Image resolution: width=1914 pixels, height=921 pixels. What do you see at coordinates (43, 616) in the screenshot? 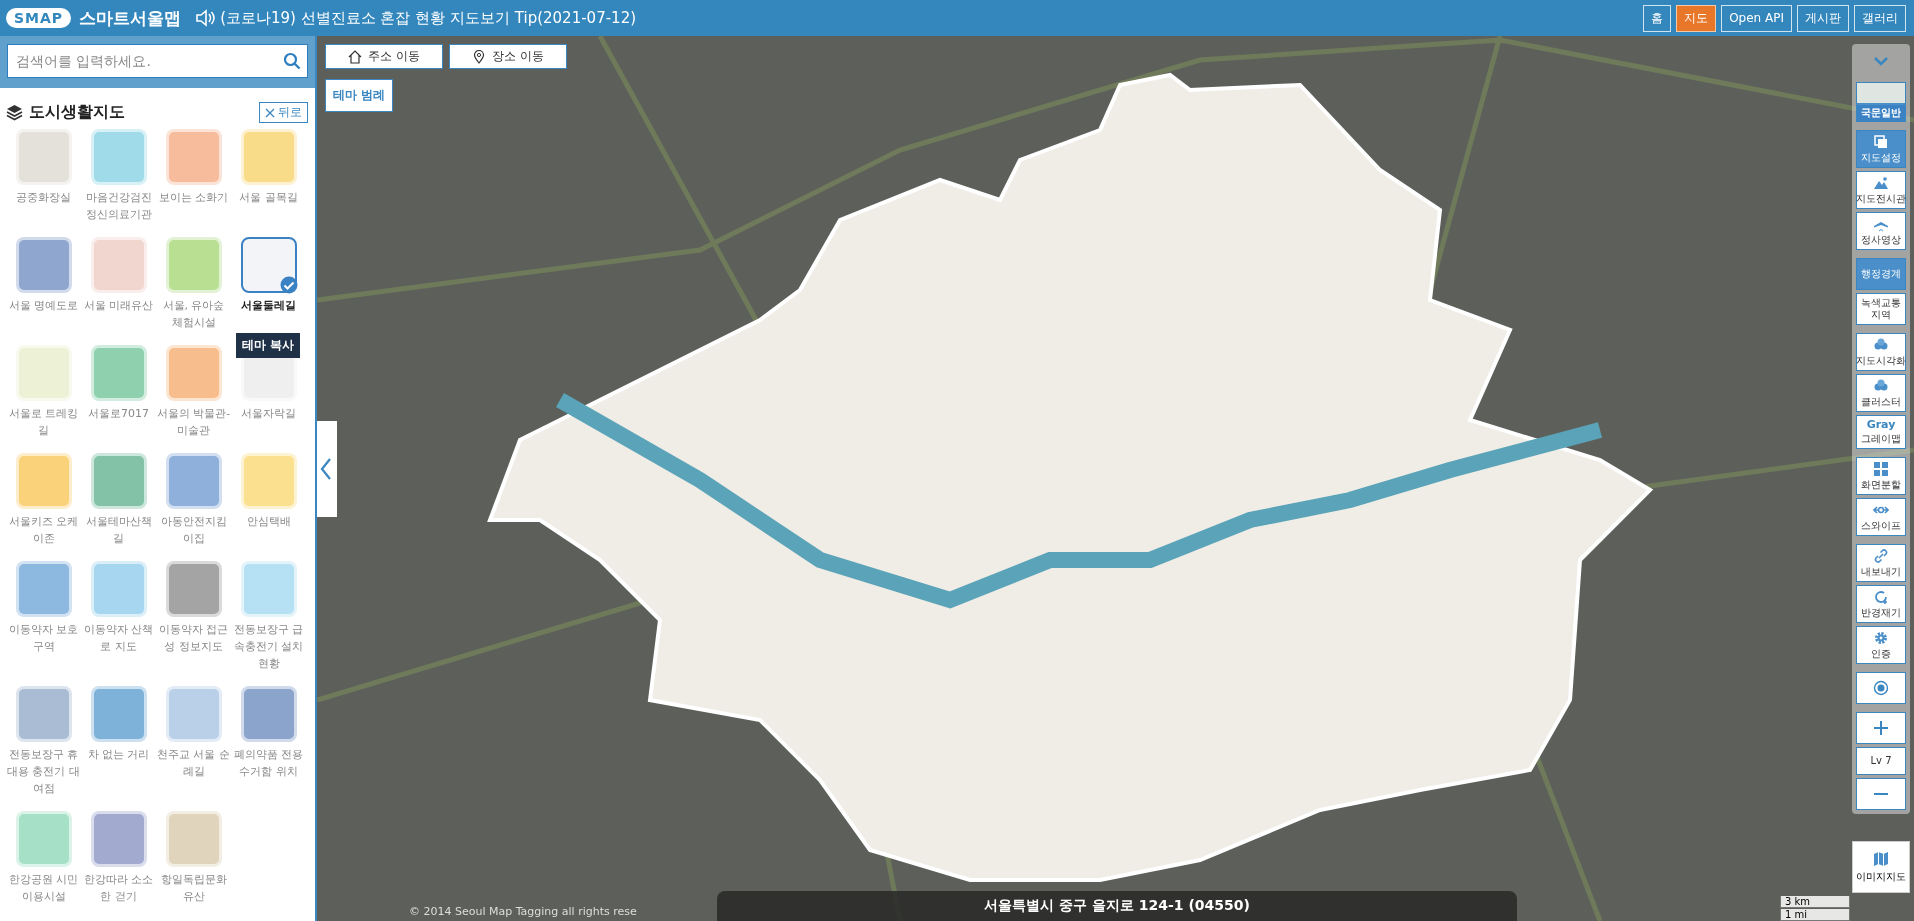
I see `theme-item: 이동약자 보호구역` at bounding box center [43, 616].